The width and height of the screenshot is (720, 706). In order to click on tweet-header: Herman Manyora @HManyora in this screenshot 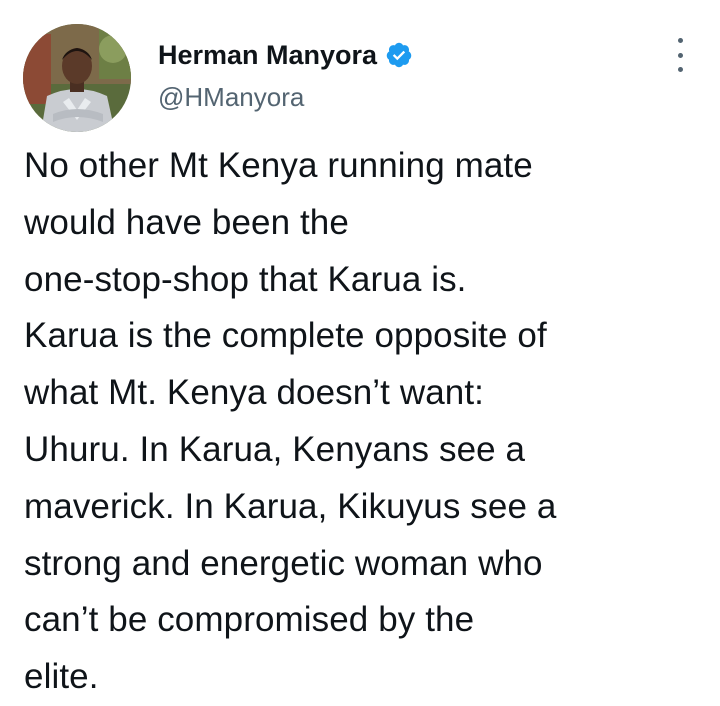, I will do `click(399, 75)`.